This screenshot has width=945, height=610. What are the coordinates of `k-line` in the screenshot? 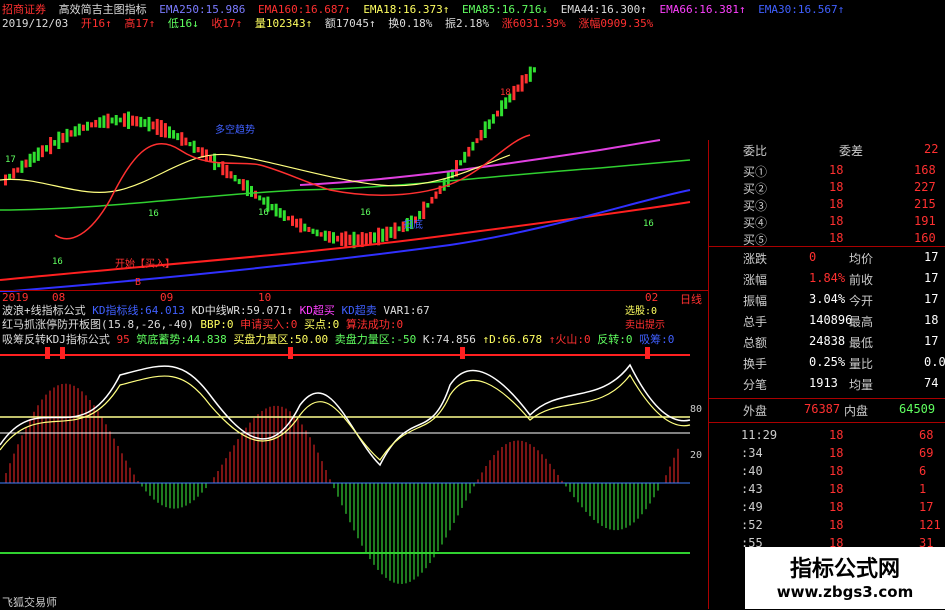 It's located at (345, 415).